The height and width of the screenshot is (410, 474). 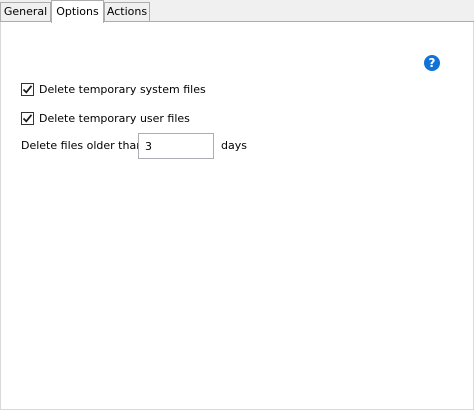 I want to click on file-age-days-input, so click(x=176, y=146).